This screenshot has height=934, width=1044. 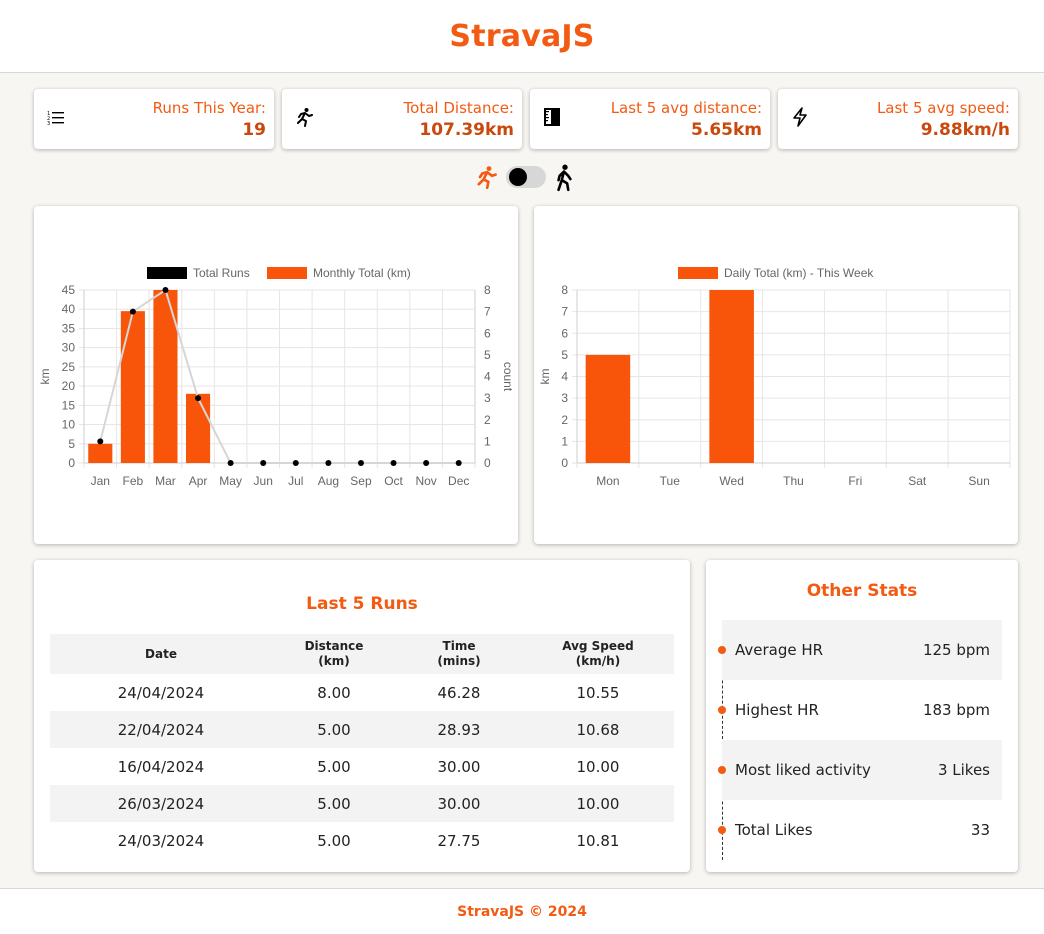 What do you see at coordinates (487, 377) in the screenshot?
I see `y2-tick-label: 4` at bounding box center [487, 377].